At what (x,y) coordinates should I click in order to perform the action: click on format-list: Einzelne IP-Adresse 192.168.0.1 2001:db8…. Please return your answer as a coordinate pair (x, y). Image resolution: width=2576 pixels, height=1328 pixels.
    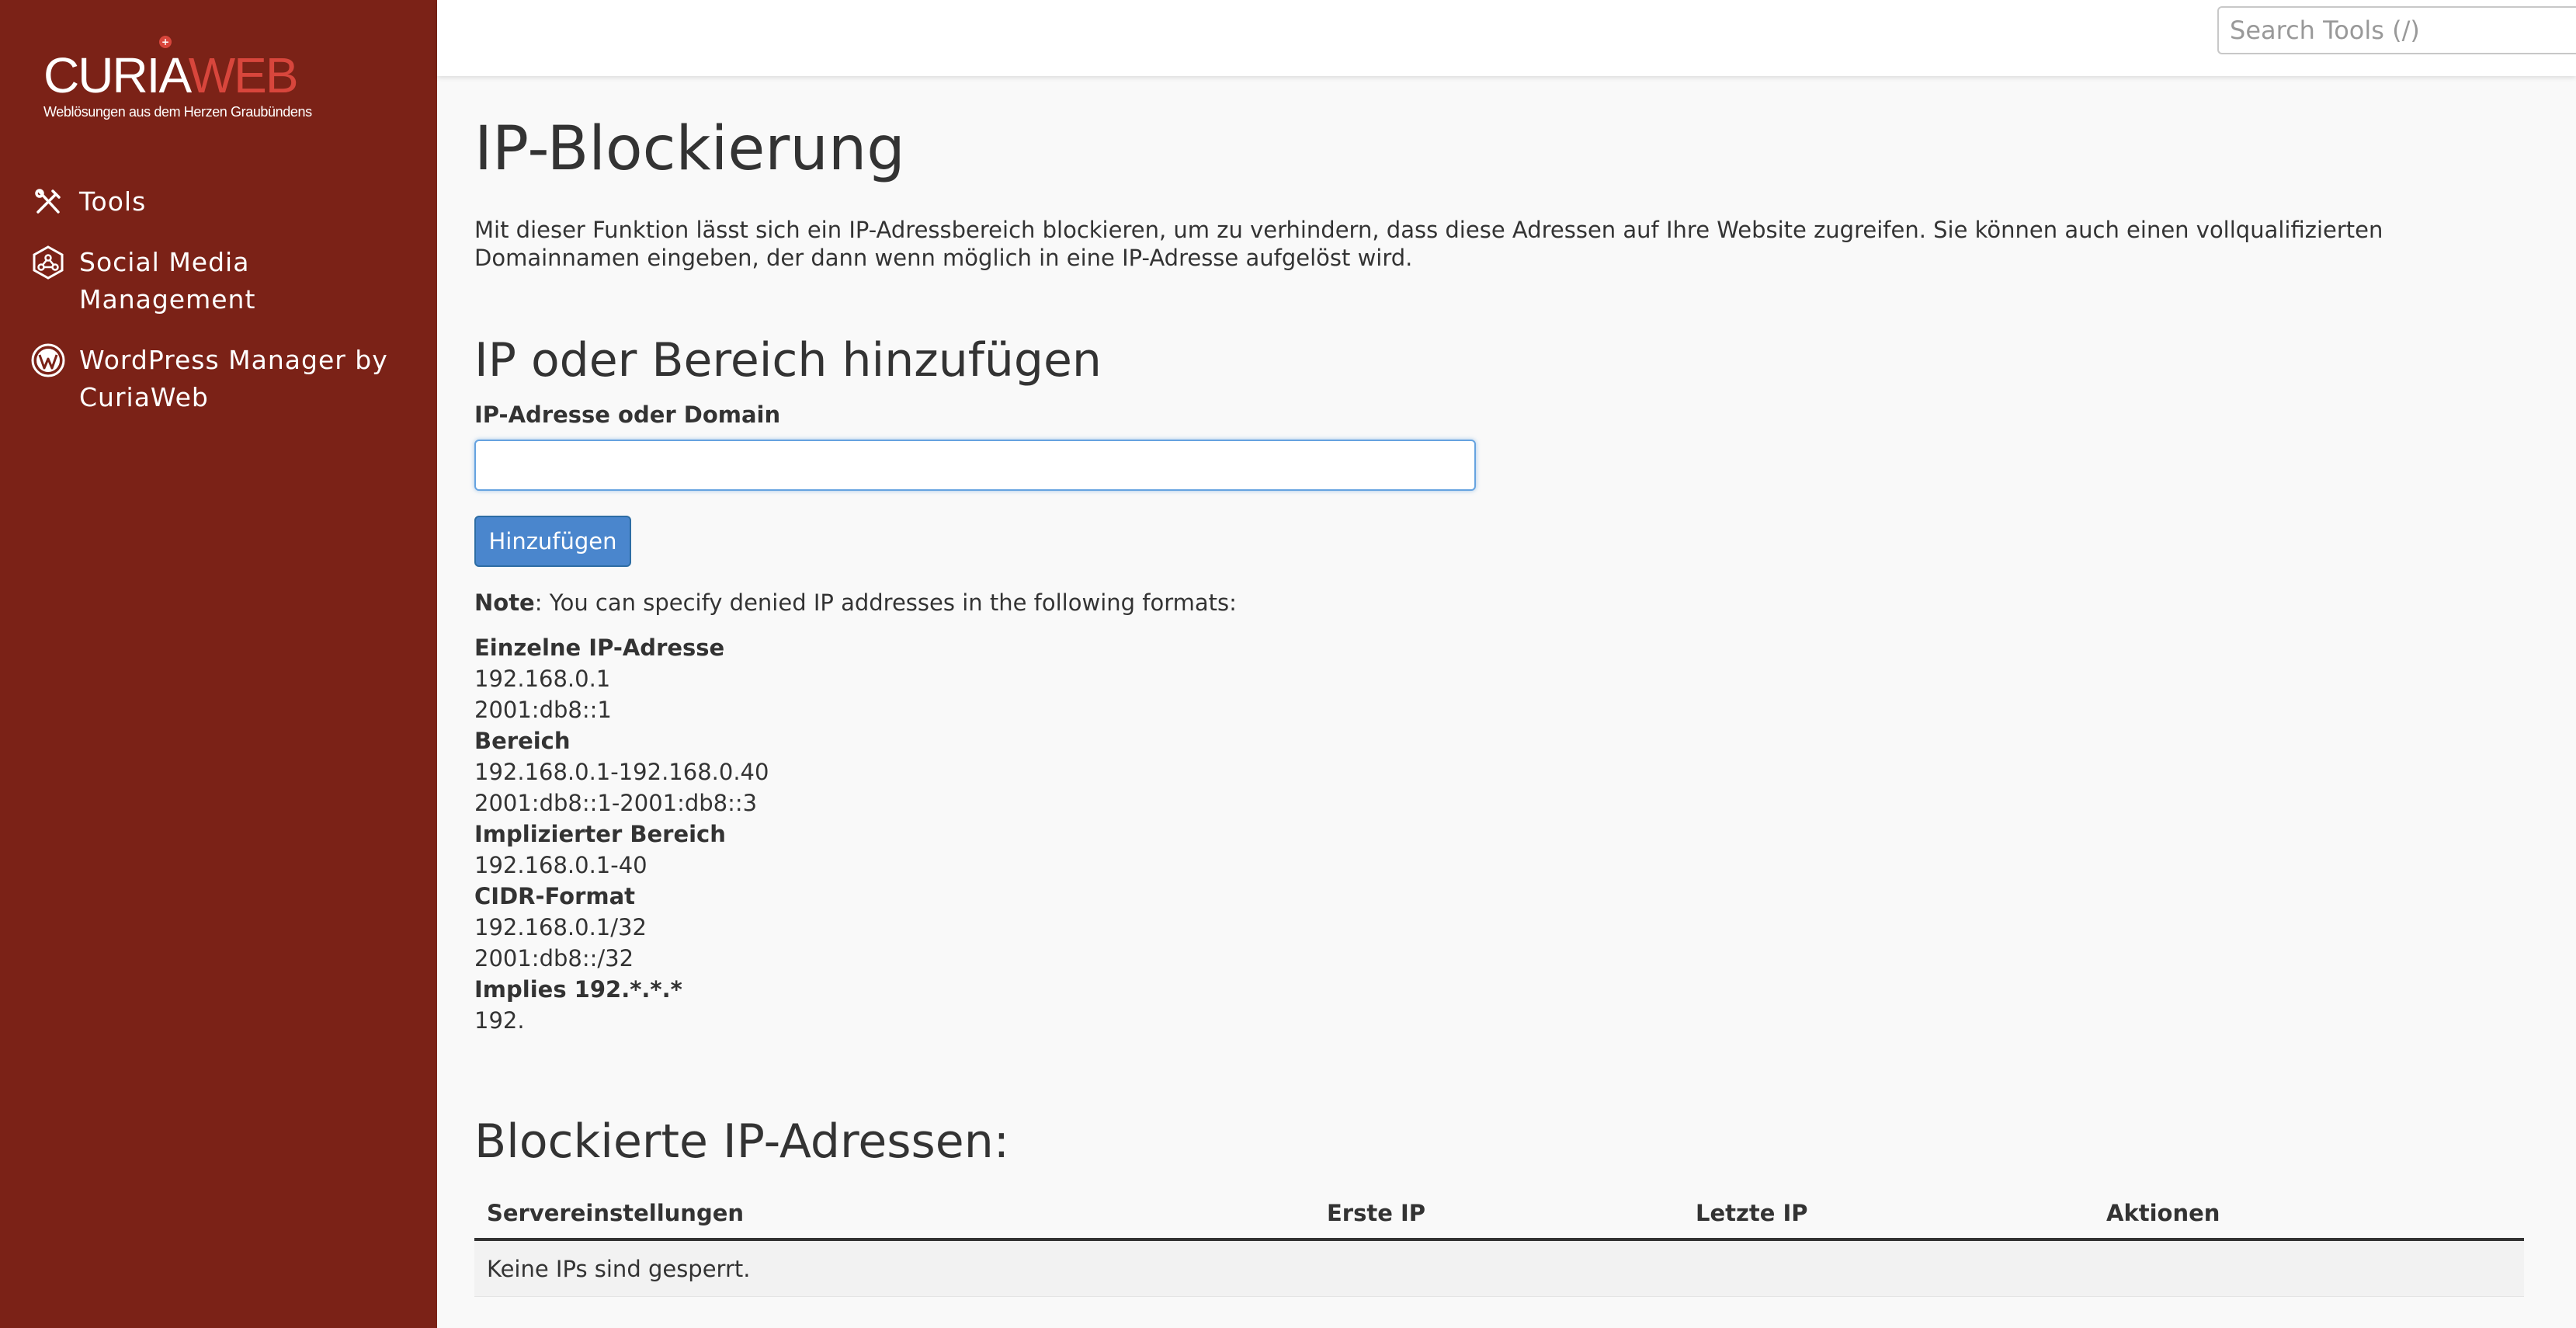
    Looking at the image, I should click on (621, 834).